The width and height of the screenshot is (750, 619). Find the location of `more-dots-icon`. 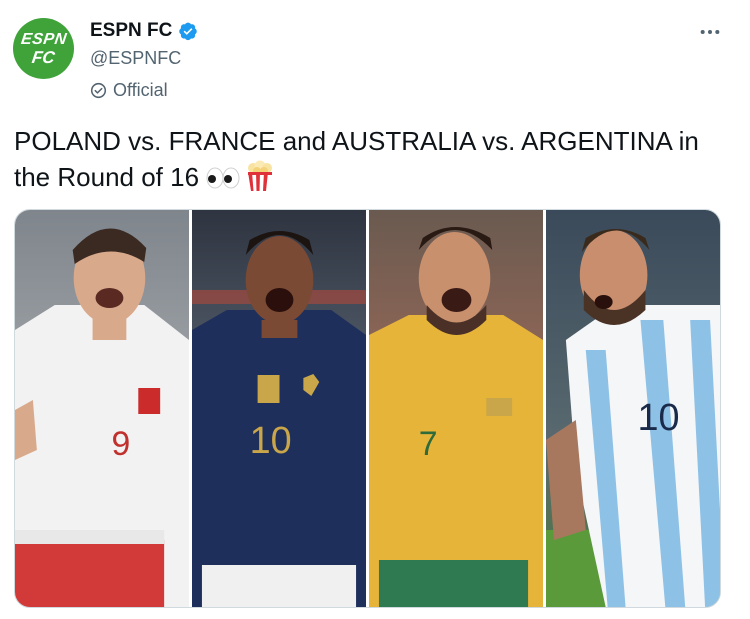

more-dots-icon is located at coordinates (710, 32).